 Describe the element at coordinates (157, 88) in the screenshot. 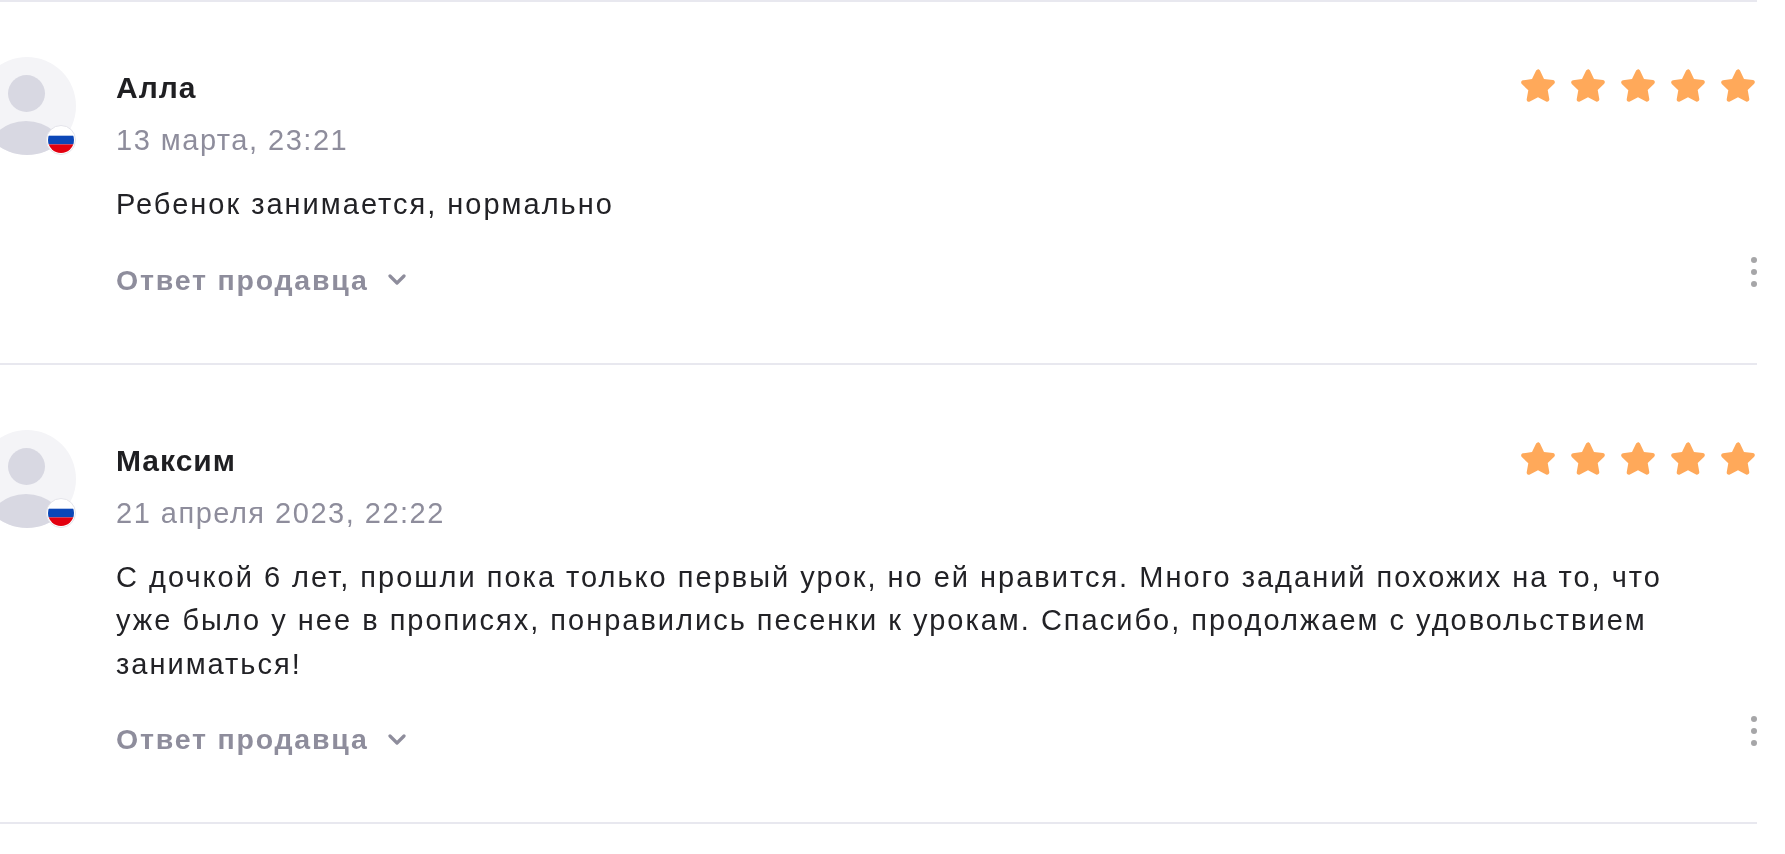

I see `author-name: Алла` at that location.